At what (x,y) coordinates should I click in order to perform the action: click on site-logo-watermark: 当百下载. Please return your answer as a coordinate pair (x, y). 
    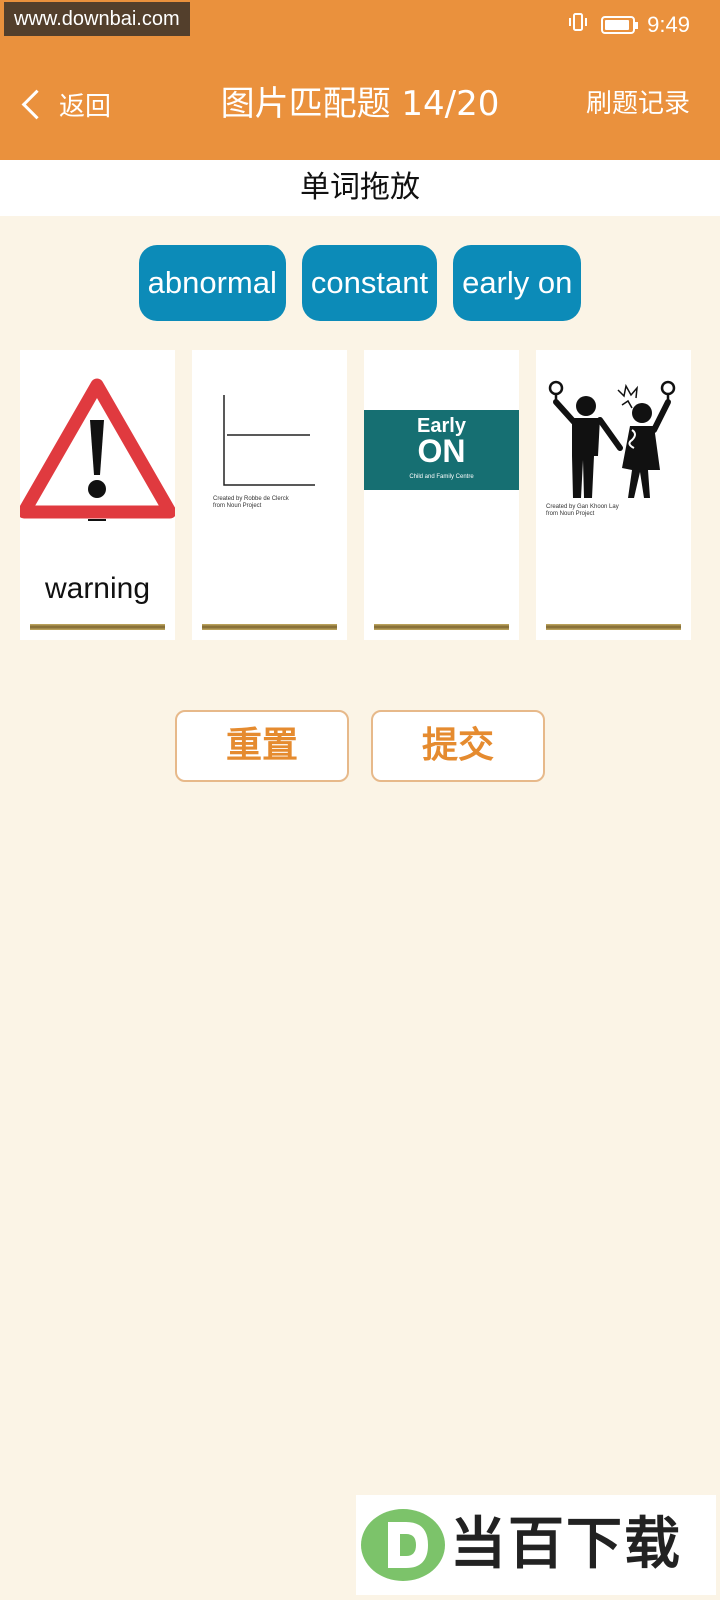
    Looking at the image, I should click on (536, 1545).